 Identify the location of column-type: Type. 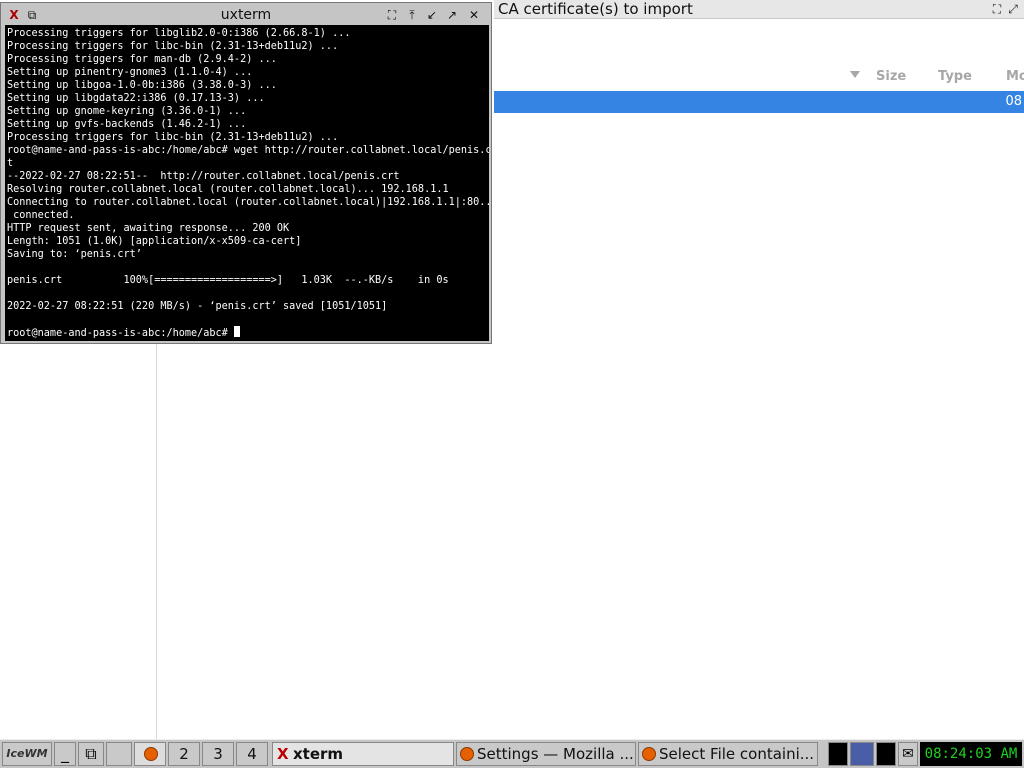
(955, 76).